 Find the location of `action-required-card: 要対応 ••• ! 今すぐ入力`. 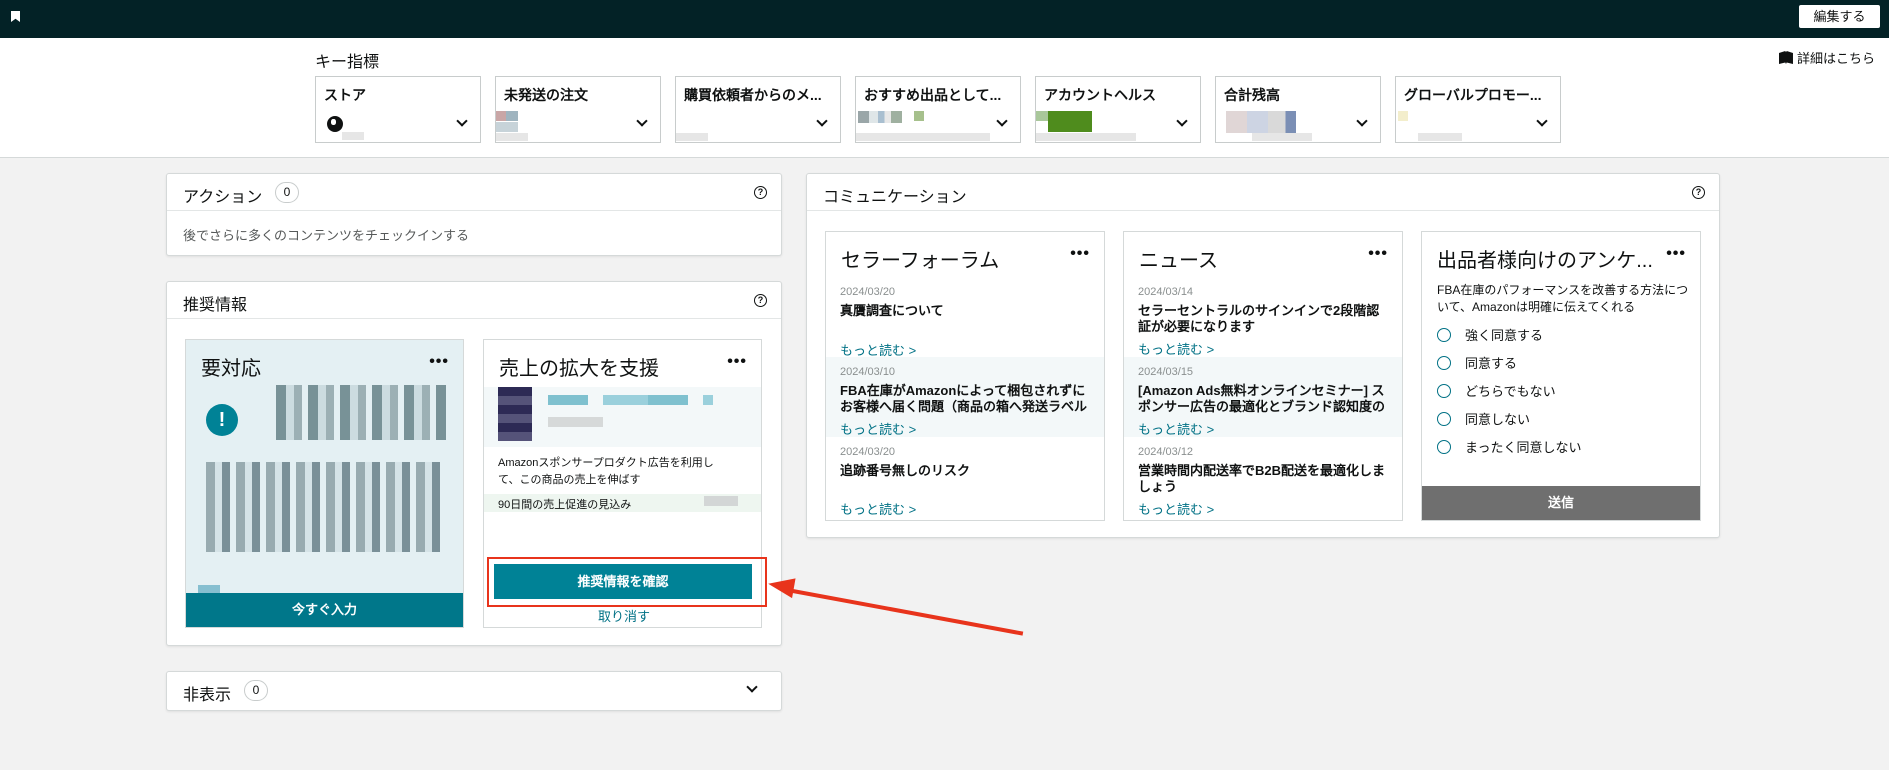

action-required-card: 要対応 ••• ! 今すぐ入力 is located at coordinates (324, 483).